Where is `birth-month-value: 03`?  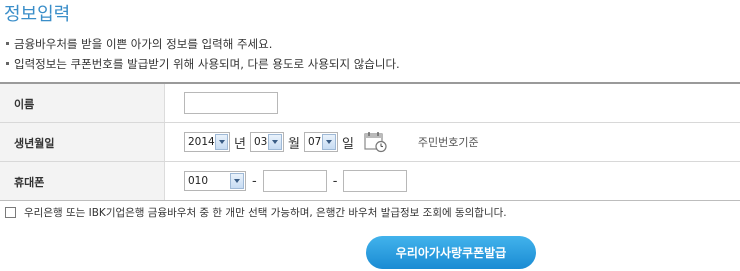
birth-month-value: 03 is located at coordinates (260, 142).